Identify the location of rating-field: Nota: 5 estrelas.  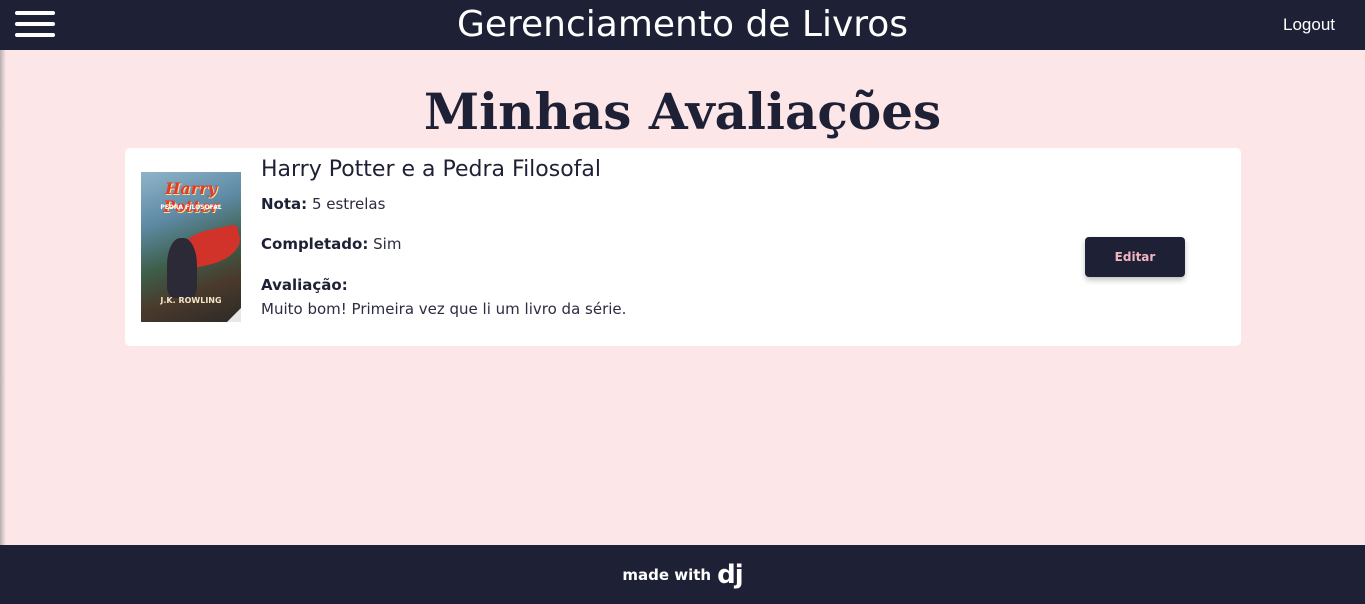
(323, 204).